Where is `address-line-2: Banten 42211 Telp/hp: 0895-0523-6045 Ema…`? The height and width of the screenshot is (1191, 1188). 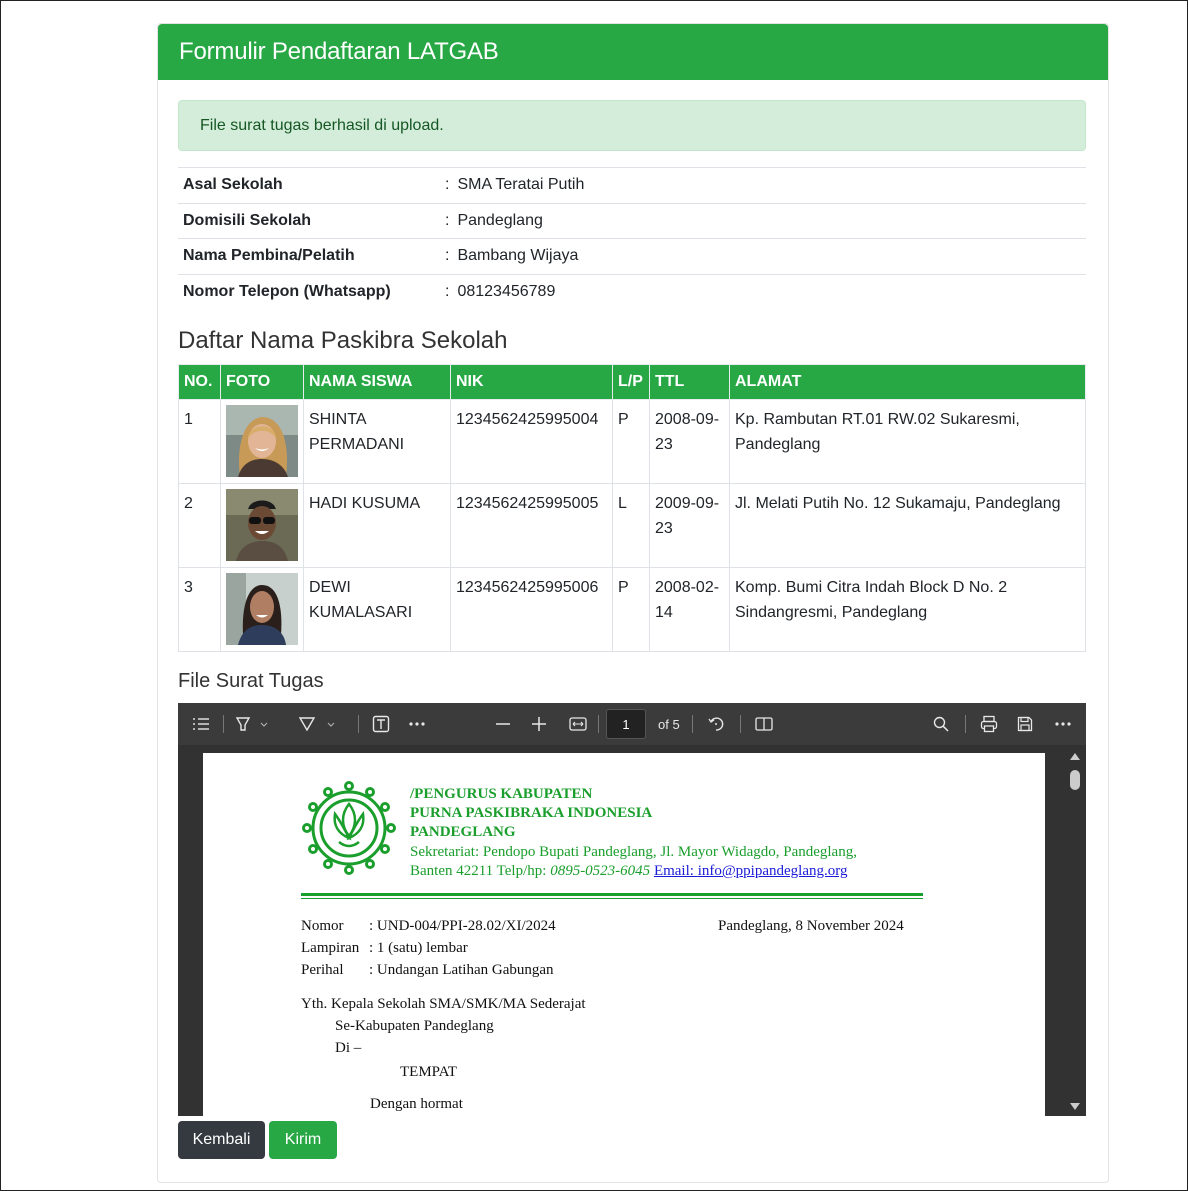
address-line-2: Banten 42211 Telp/hp: 0895-0523-6045 Ema… is located at coordinates (633, 871).